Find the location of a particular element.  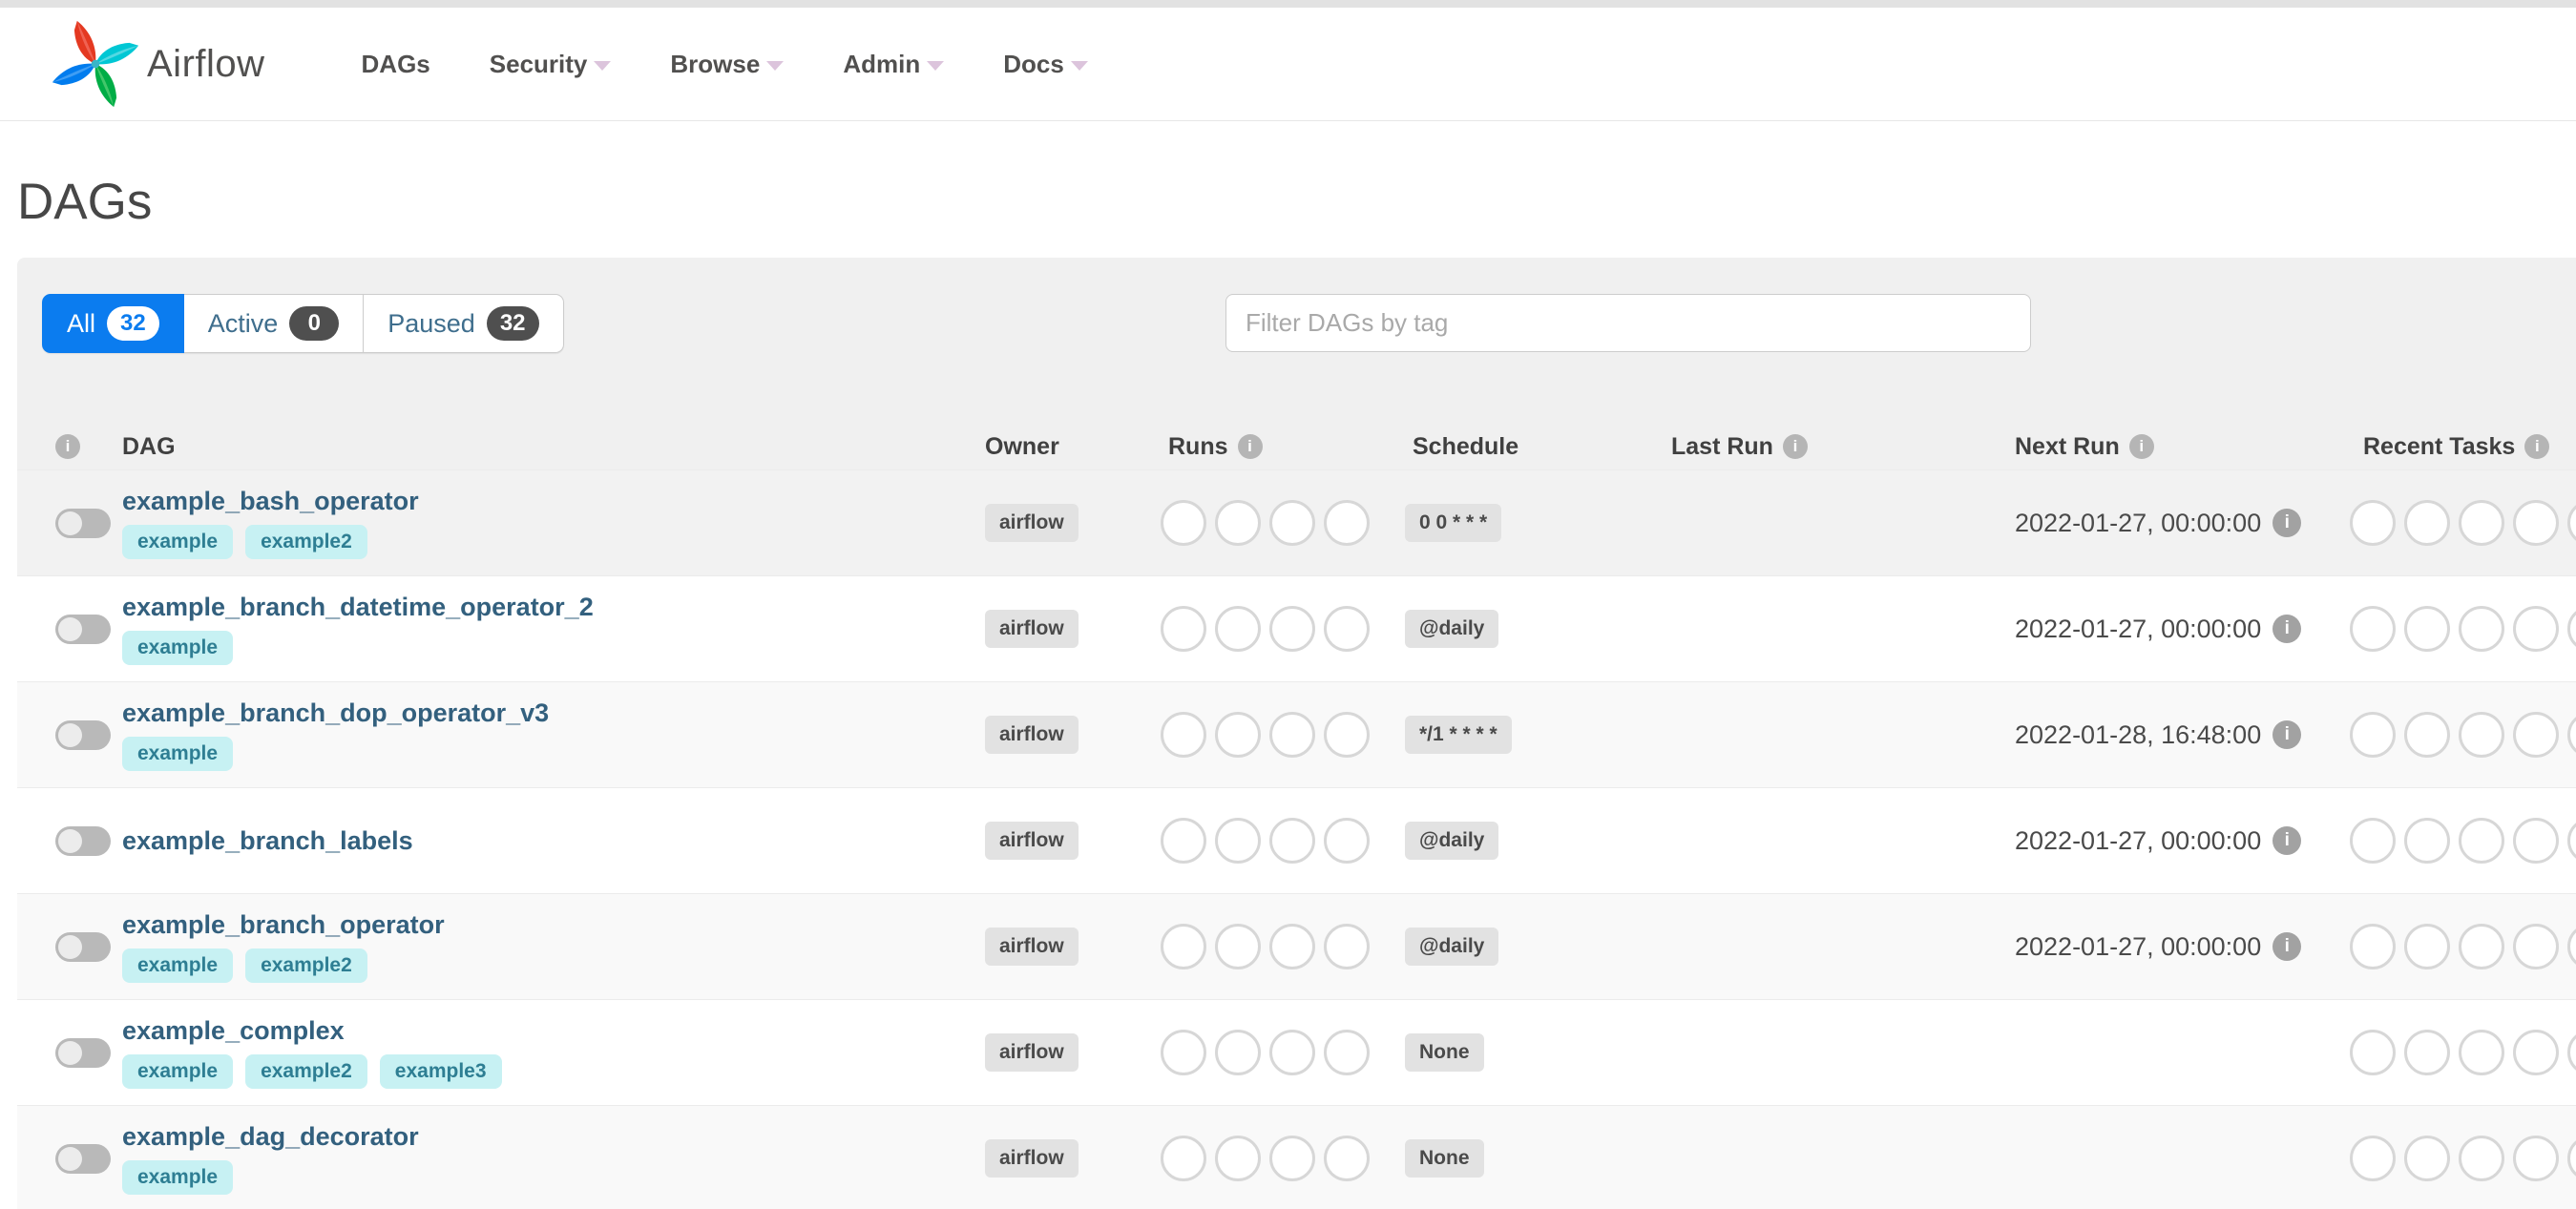

pause-column-info-icon: i is located at coordinates (67, 446).